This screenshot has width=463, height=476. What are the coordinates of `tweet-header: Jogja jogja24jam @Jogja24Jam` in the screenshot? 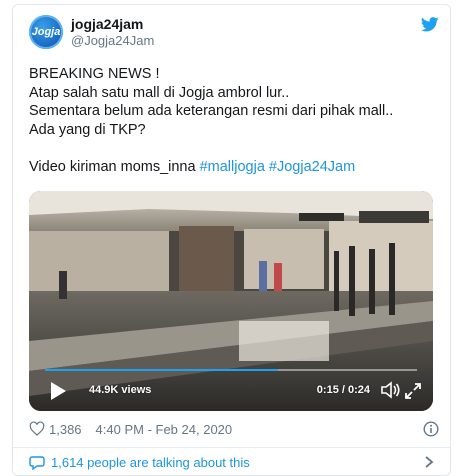 It's located at (234, 35).